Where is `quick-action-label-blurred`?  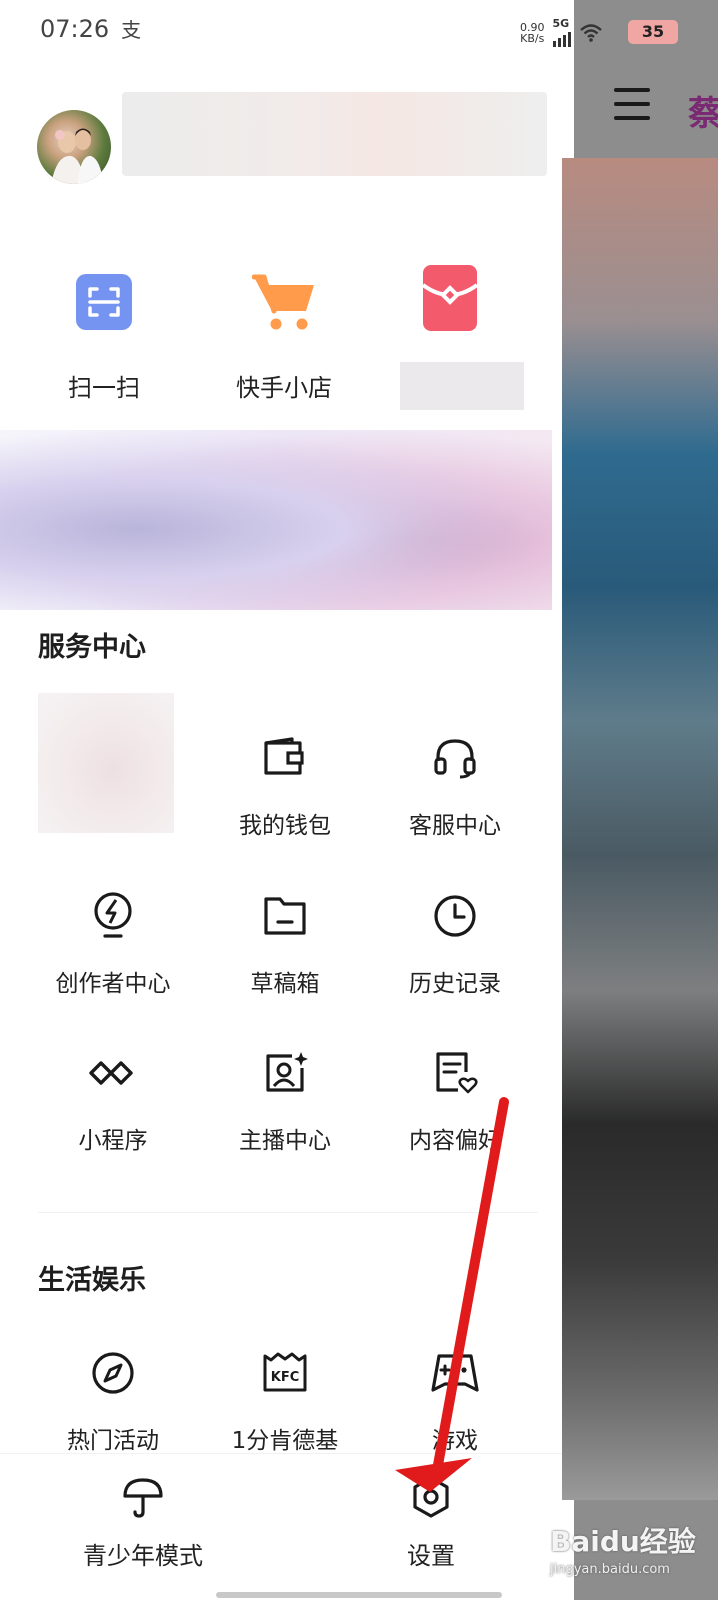 quick-action-label-blurred is located at coordinates (462, 386).